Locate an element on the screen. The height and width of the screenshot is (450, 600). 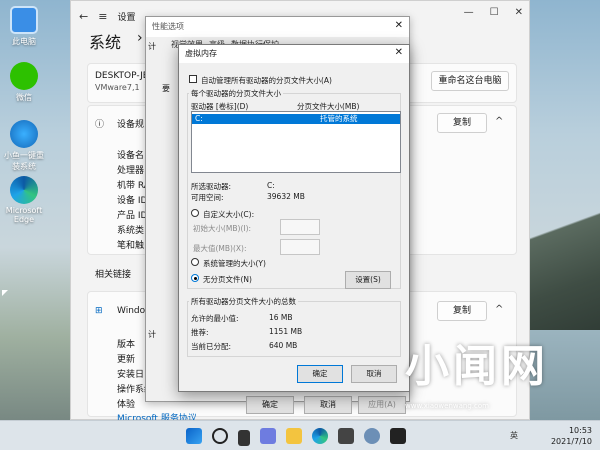
auto-manage-checkbox is located at coordinates (193, 79).